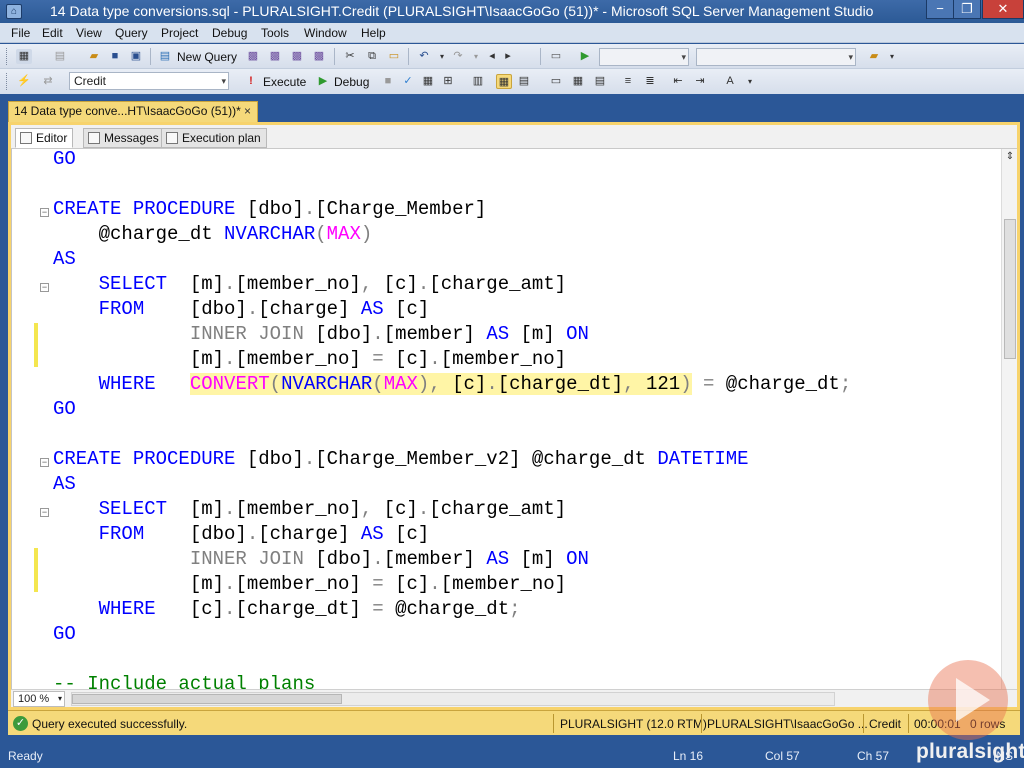 This screenshot has height=768, width=1024. I want to click on database-selector: Credit ▾, so click(149, 81).